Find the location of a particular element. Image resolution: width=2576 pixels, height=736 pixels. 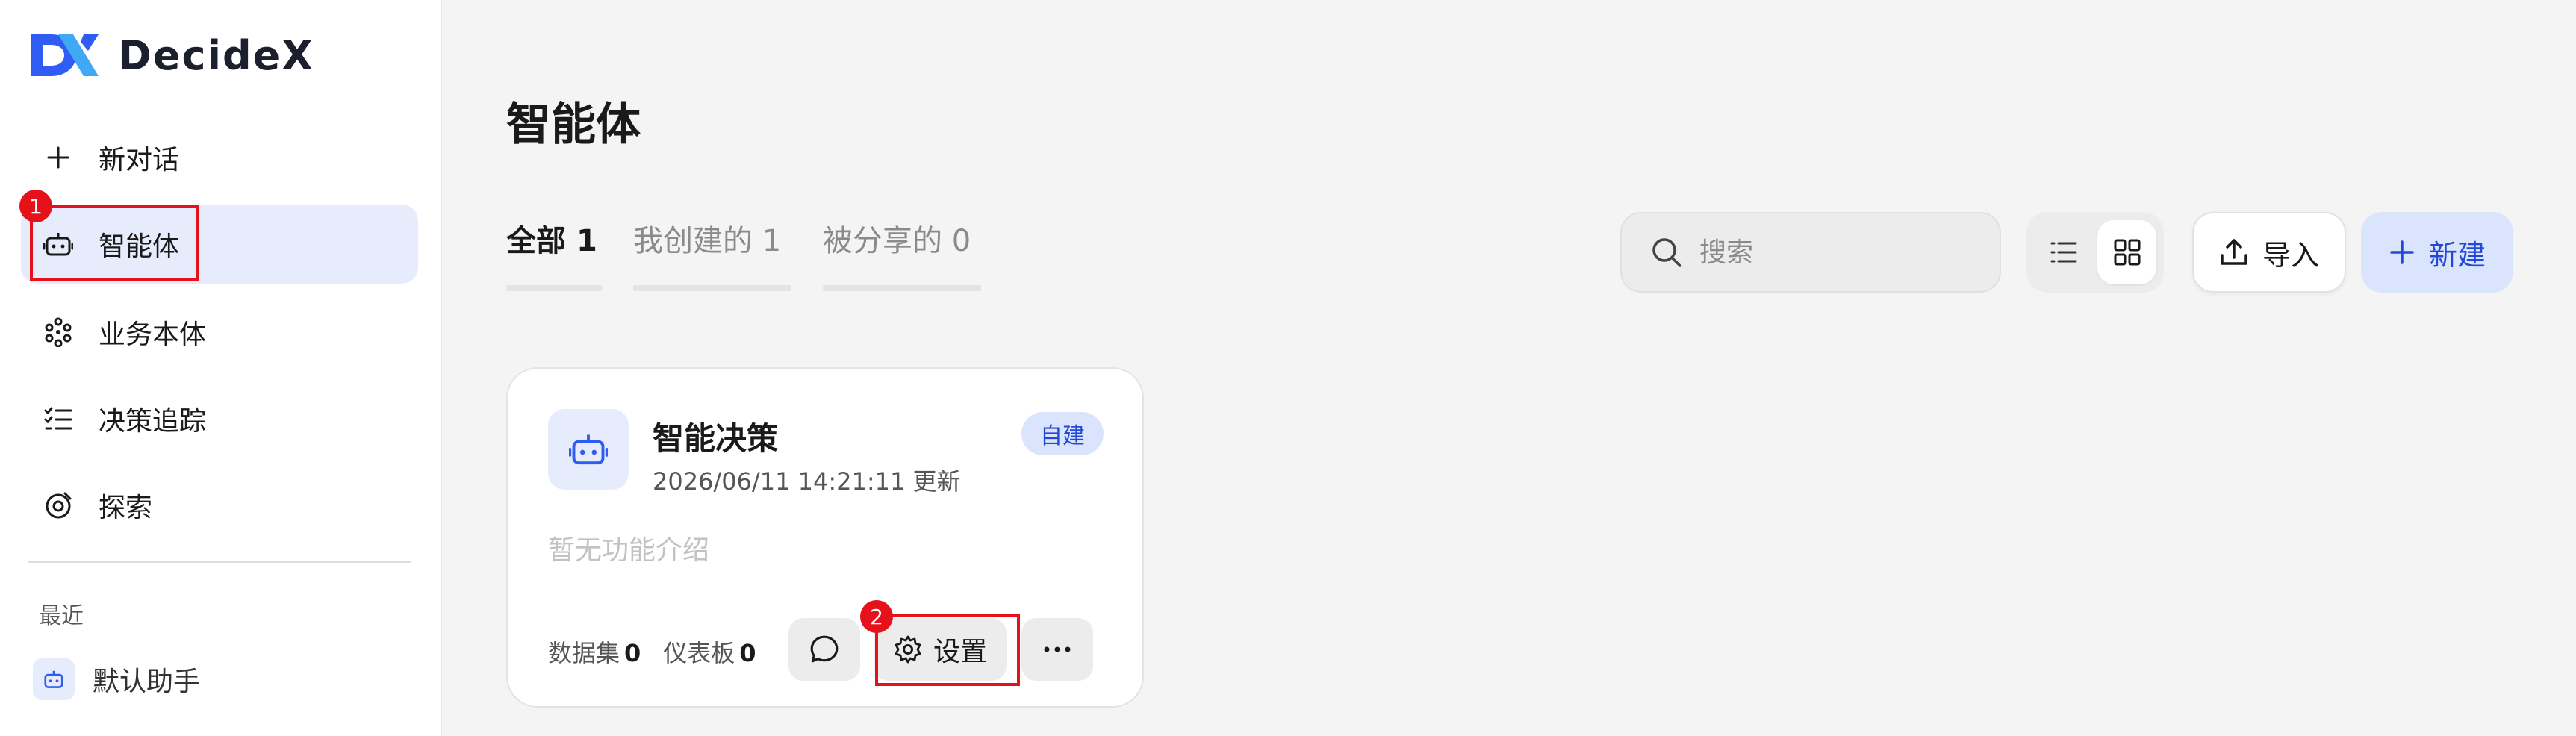

agent-stats: 数据集 0 仪表板 0 is located at coordinates (671, 651).